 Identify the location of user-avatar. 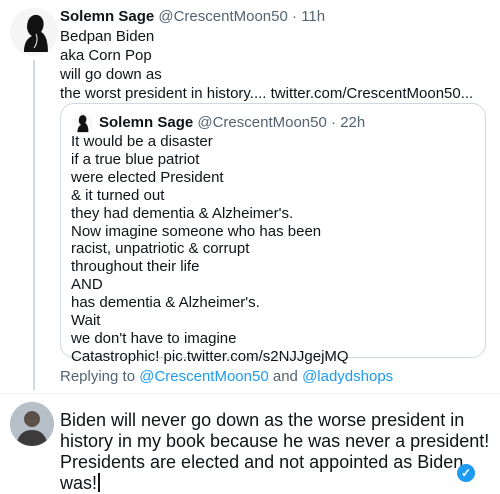
(32, 424).